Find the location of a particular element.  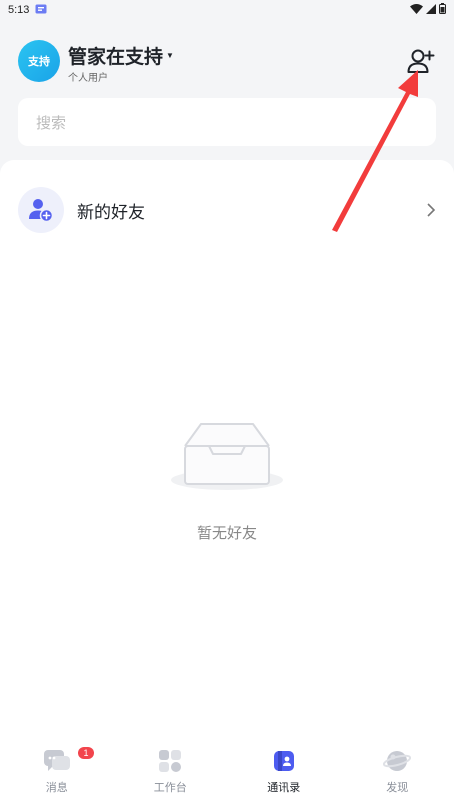

tab-messages: 1 消息 is located at coordinates (57, 770).